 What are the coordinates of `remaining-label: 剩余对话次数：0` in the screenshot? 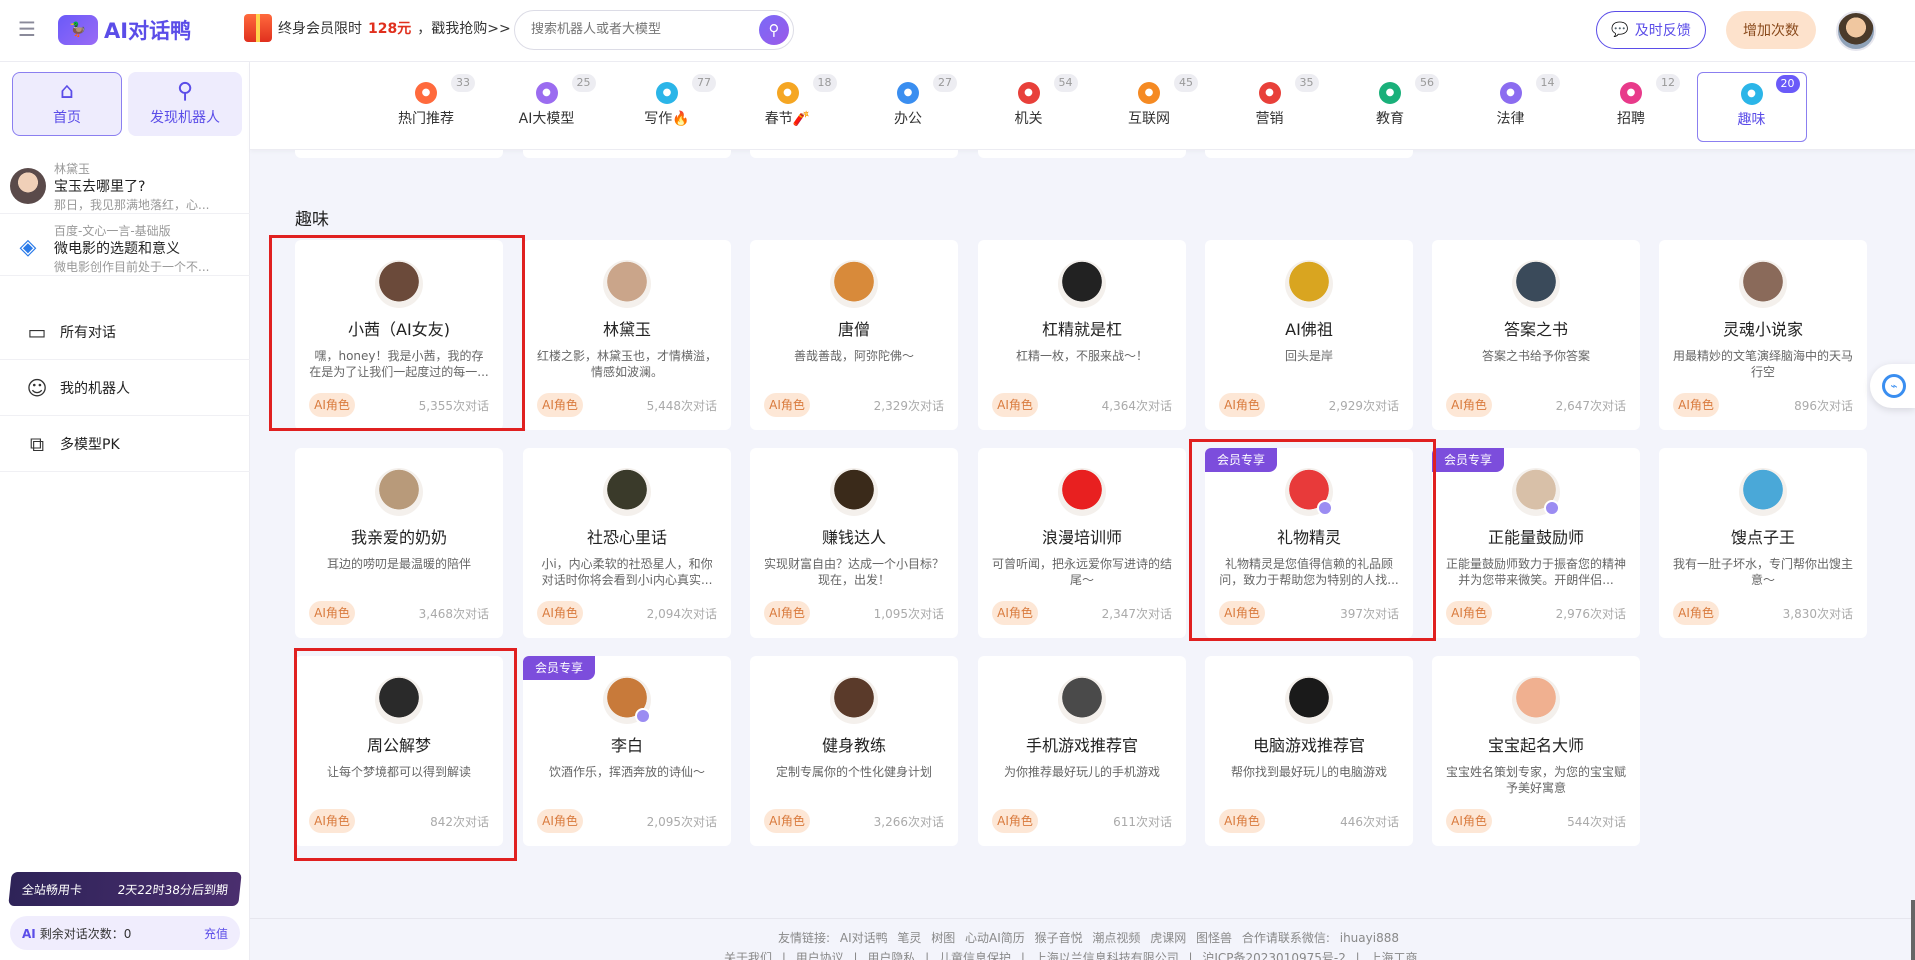 It's located at (85, 933).